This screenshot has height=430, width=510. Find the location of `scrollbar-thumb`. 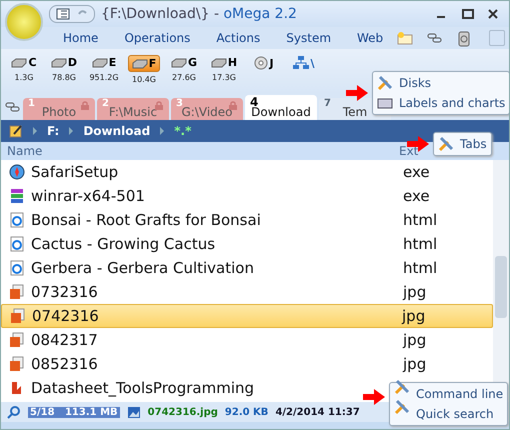

scrollbar-thumb is located at coordinates (501, 287).